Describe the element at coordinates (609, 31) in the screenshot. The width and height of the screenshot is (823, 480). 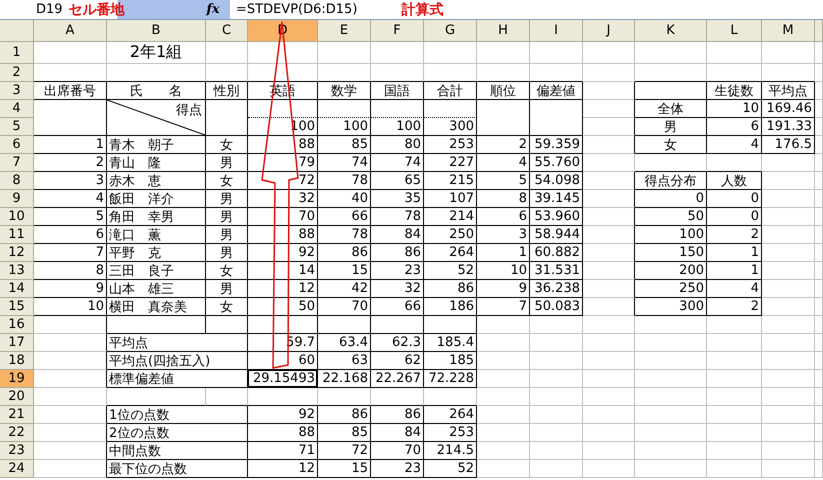
I see `column-header: J` at that location.